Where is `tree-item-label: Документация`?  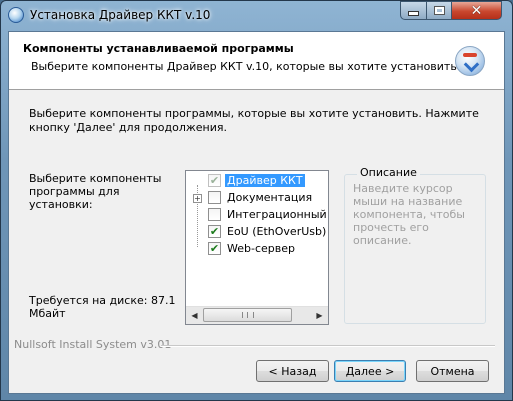 tree-item-label: Документация is located at coordinates (270, 197).